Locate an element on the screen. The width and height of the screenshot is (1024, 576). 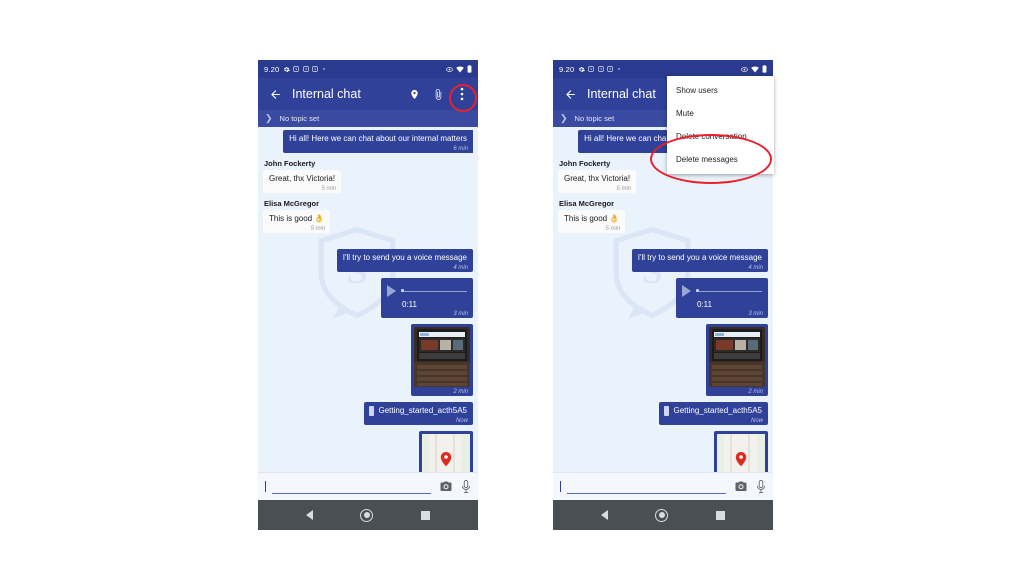
overflow-menu-button is located at coordinates (462, 94).